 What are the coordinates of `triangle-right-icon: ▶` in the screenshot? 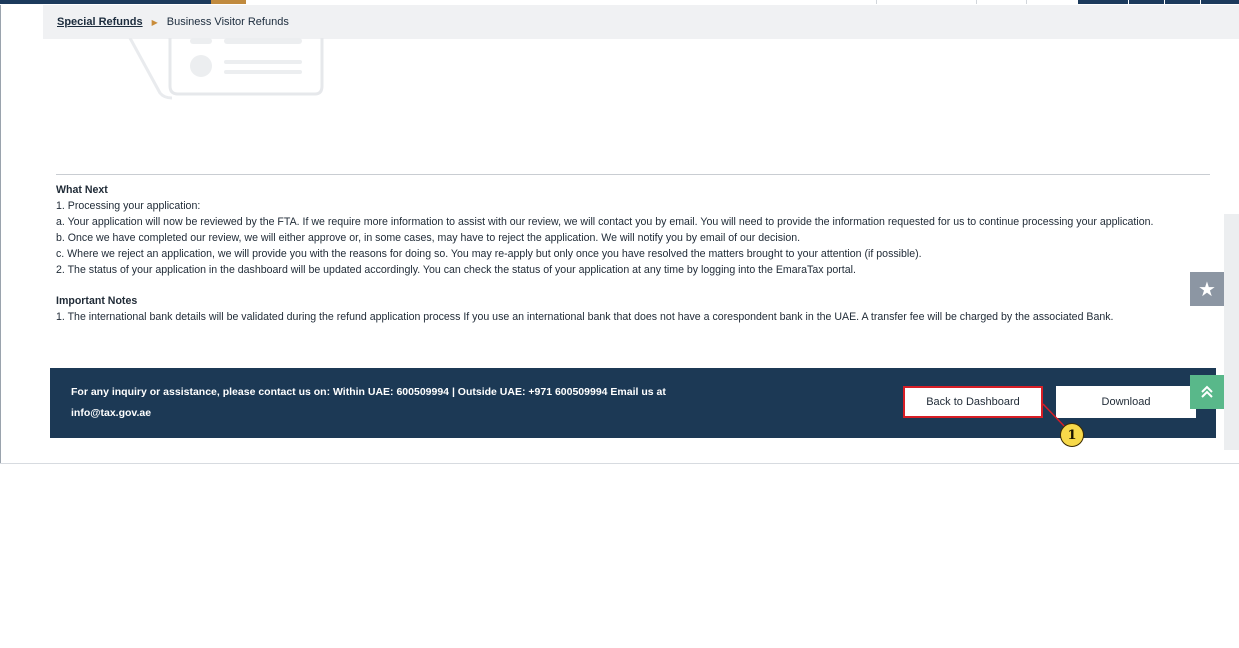 It's located at (154, 22).